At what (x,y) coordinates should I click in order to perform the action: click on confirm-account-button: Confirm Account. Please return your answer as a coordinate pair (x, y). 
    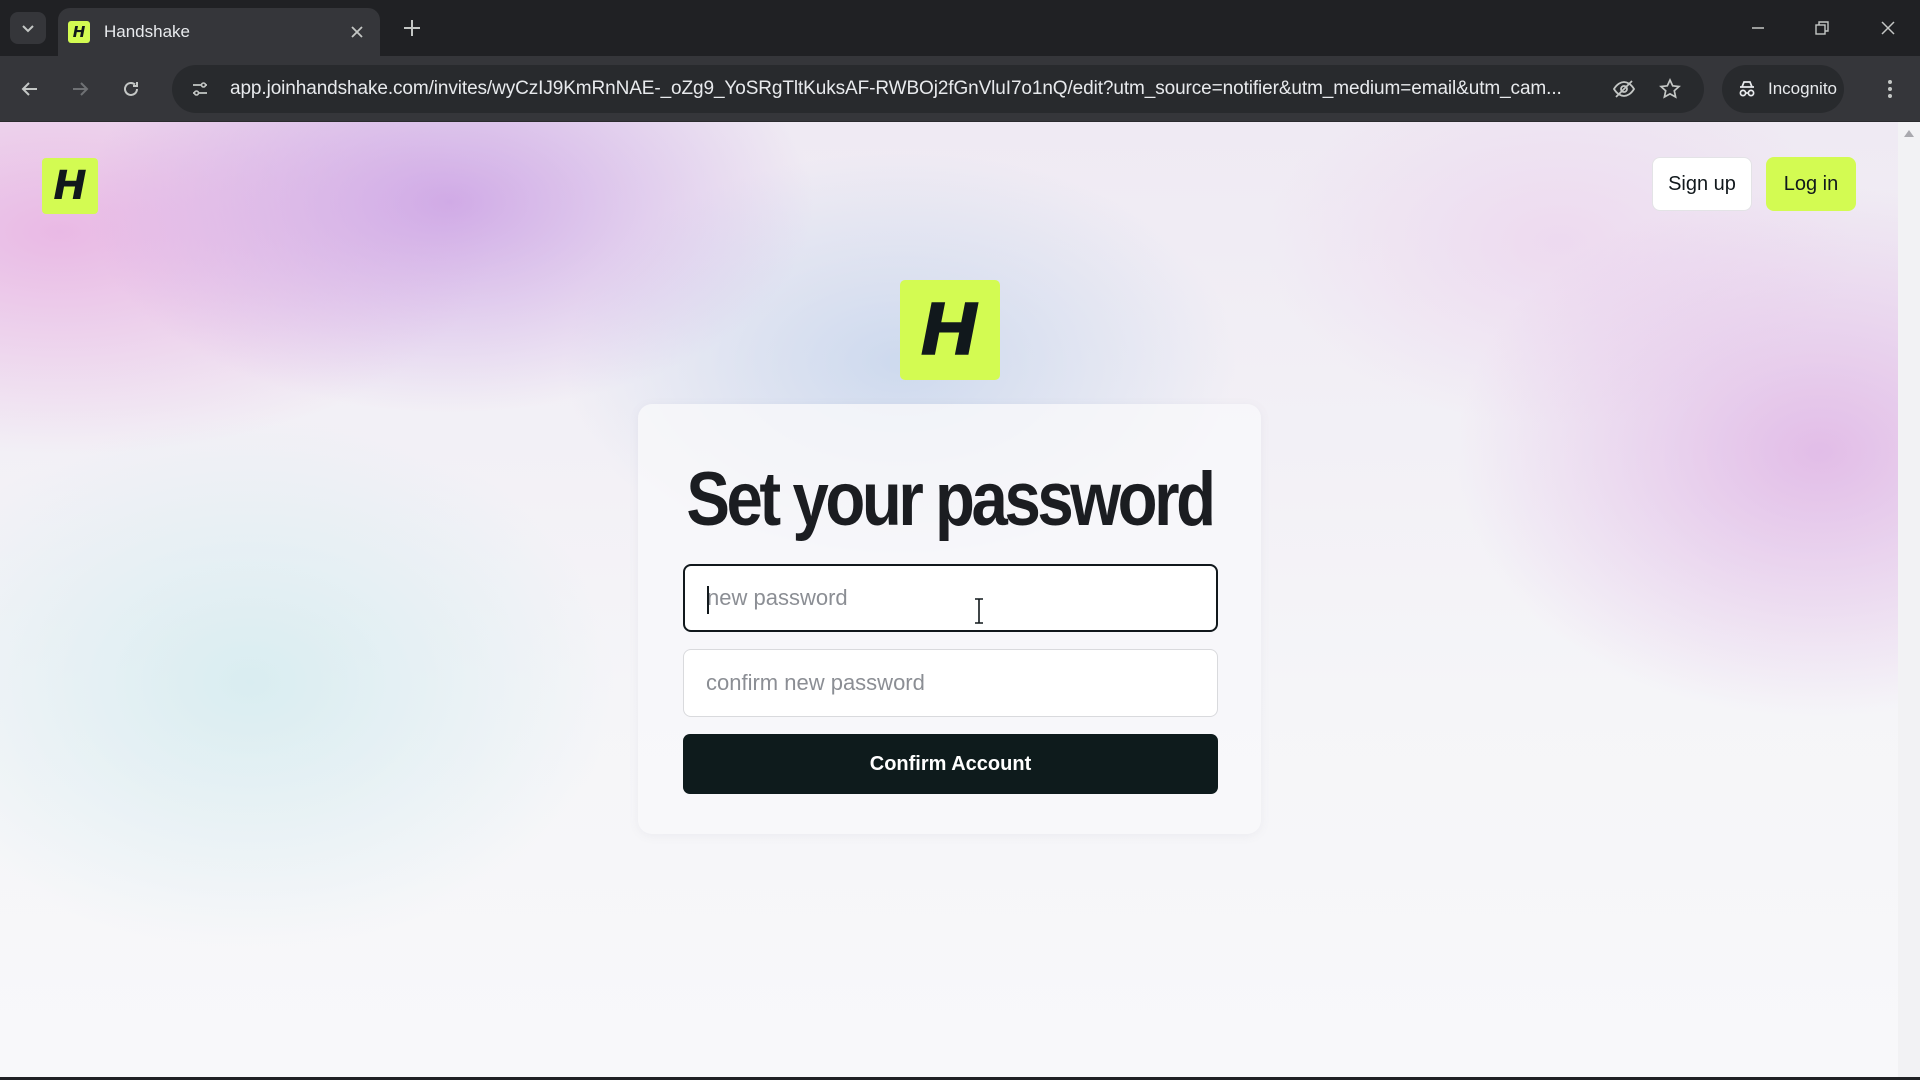
    Looking at the image, I should click on (950, 764).